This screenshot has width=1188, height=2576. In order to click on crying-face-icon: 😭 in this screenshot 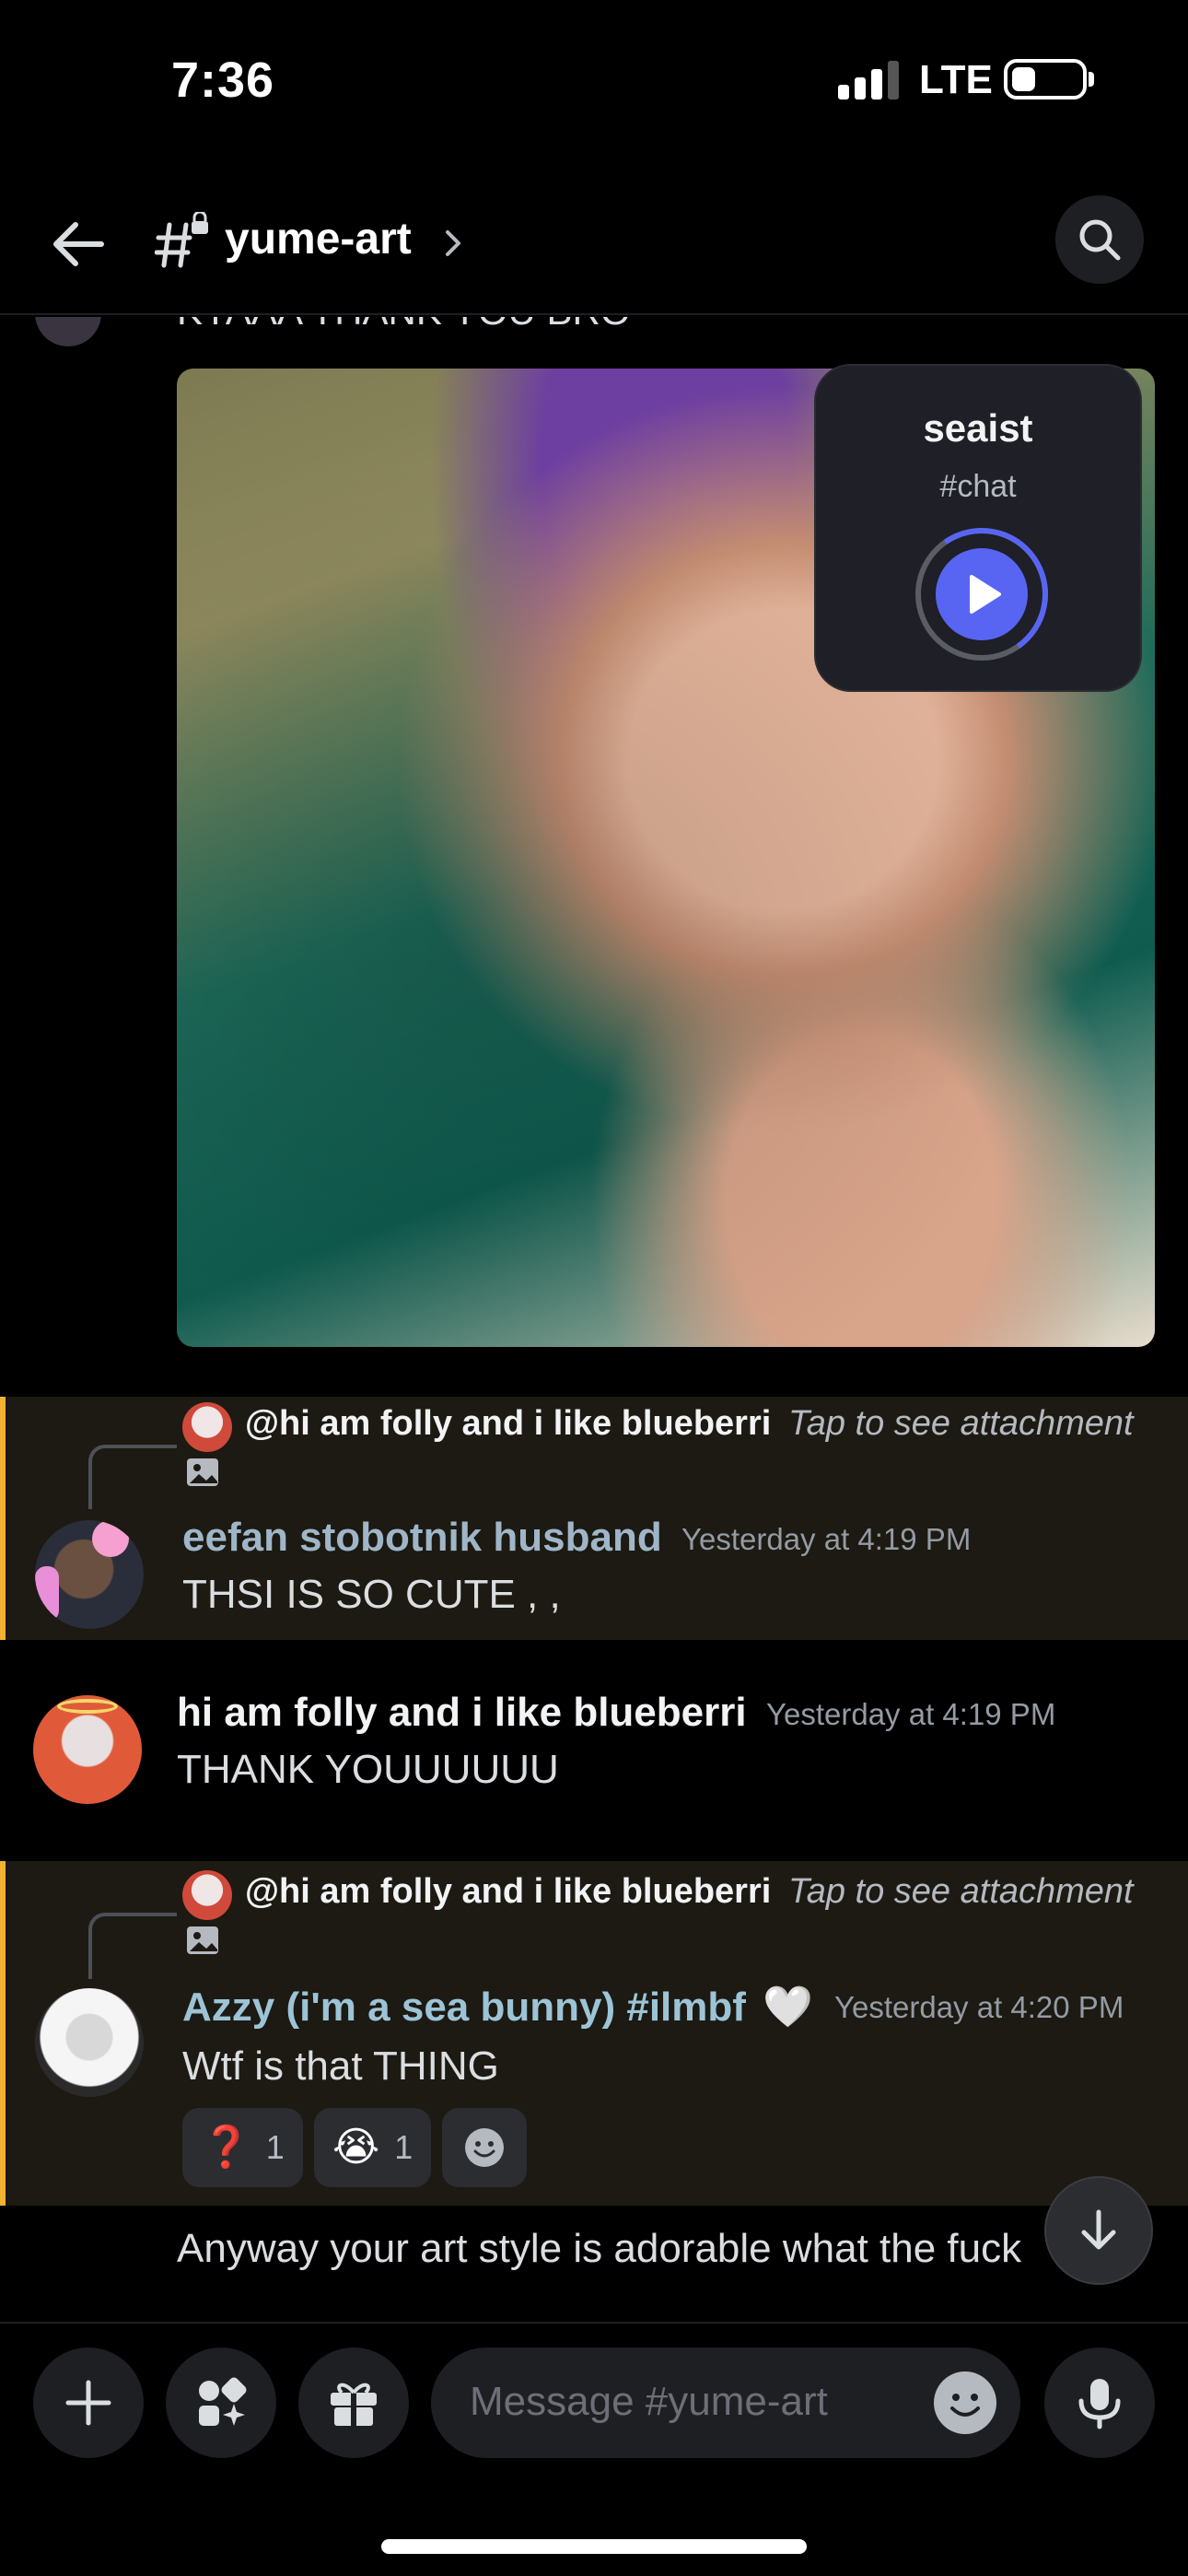, I will do `click(356, 2147)`.